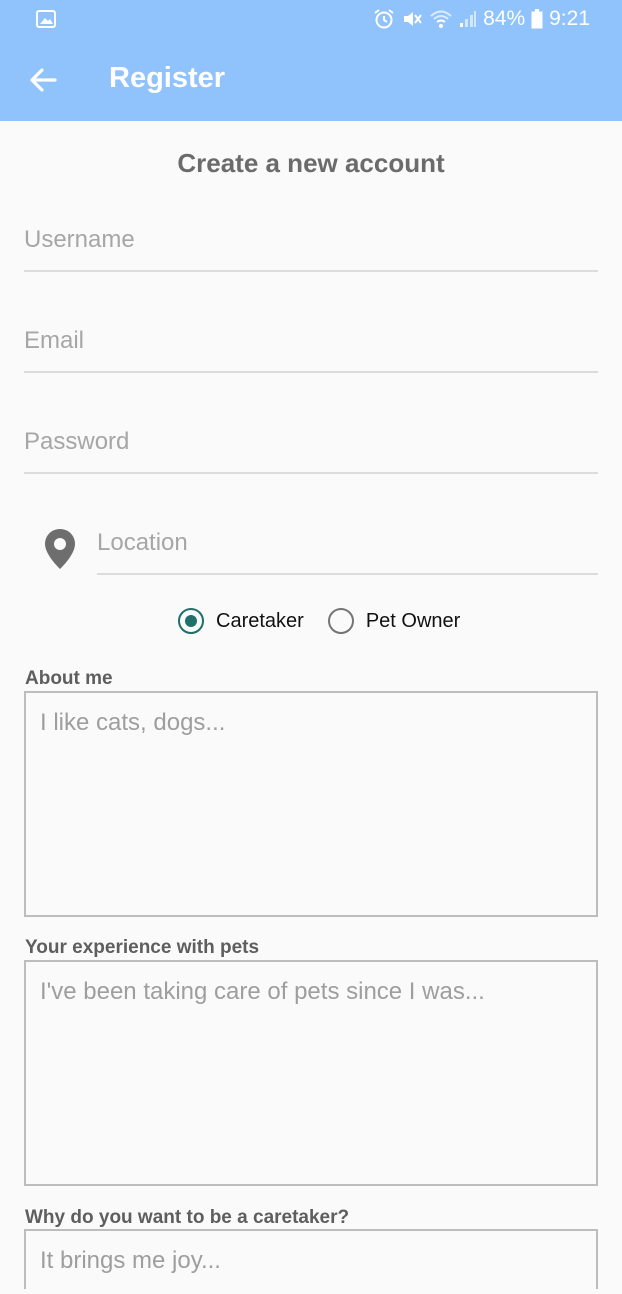 The image size is (622, 1294). I want to click on app-bar: Register, so click(311, 79).